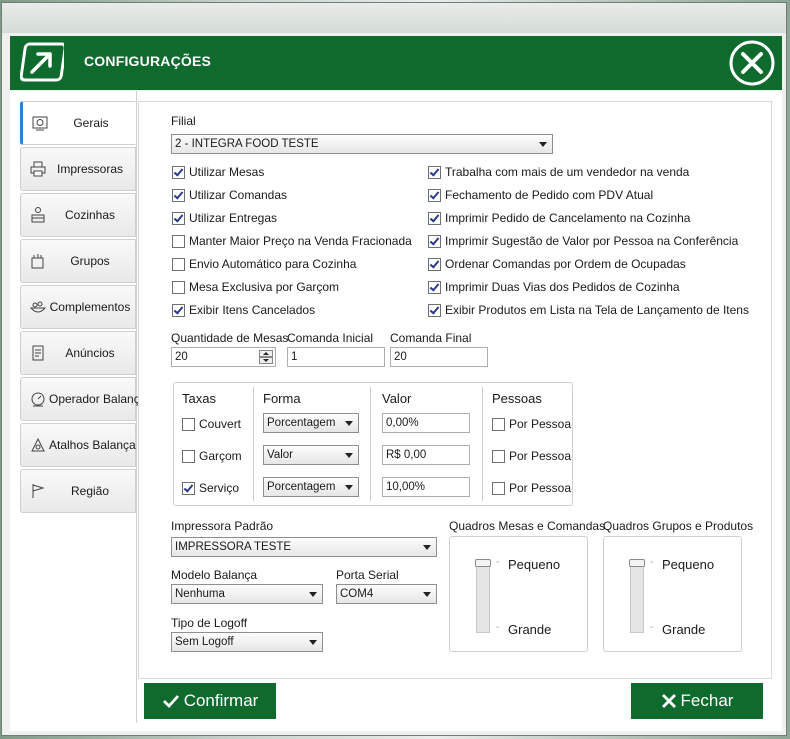 The image size is (790, 739). What do you see at coordinates (531, 488) in the screenshot?
I see `checkbox-servico-por-pessoa: Por Pessoa` at bounding box center [531, 488].